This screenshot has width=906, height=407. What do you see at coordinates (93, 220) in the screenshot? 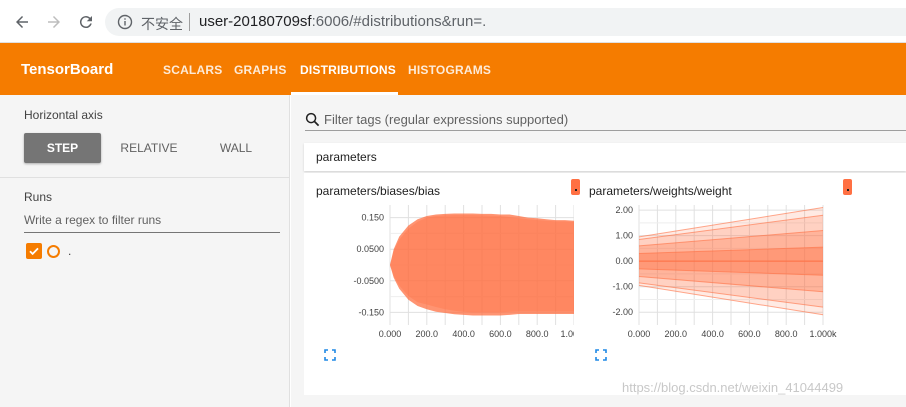
I see `run-regex-placeholder: Write a regex to filter runs` at bounding box center [93, 220].